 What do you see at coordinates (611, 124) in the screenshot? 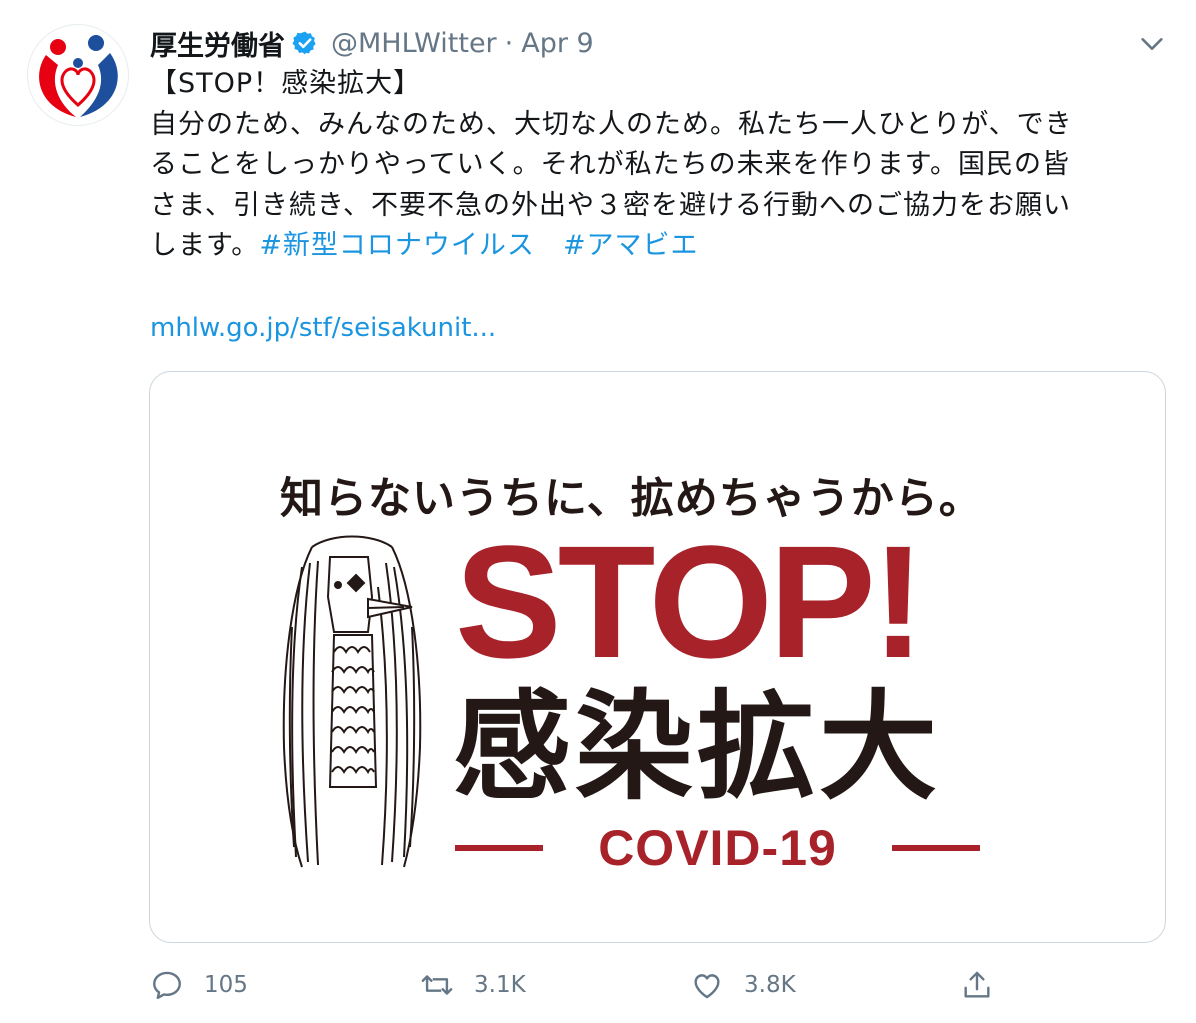
I see `tweet-body-line: 自分のため、みんなのため、大切な人のため。私たち一人ひとりが、でき` at bounding box center [611, 124].